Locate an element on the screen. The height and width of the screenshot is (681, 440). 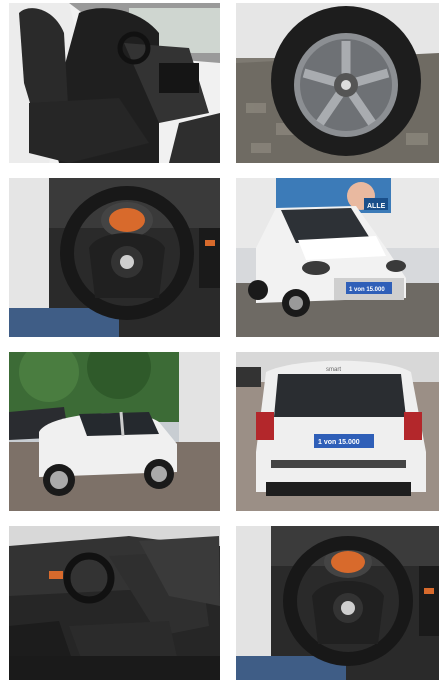
front-exterior-image: ALLE 1 von 15.000 is located at coordinates (337, 257).